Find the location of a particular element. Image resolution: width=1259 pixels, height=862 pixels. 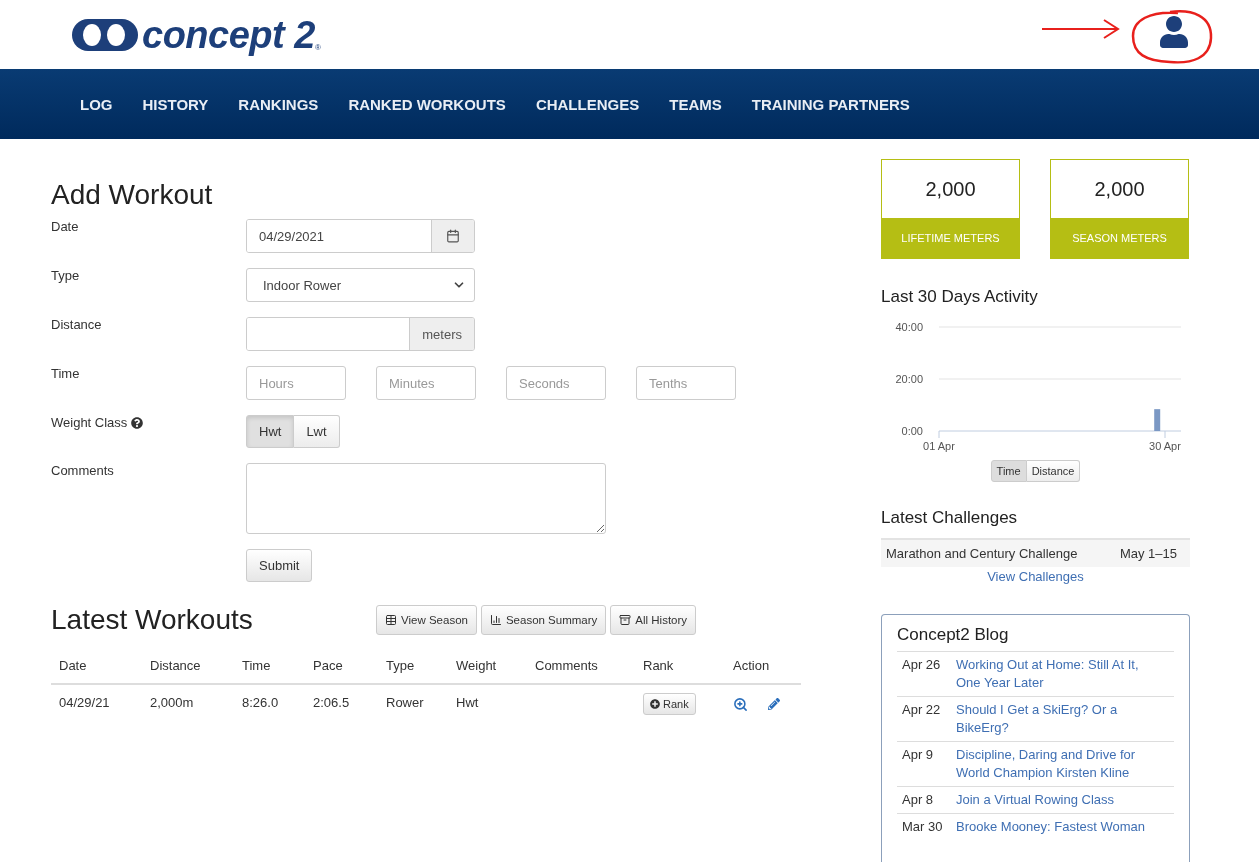

logo-mark is located at coordinates (105, 34).